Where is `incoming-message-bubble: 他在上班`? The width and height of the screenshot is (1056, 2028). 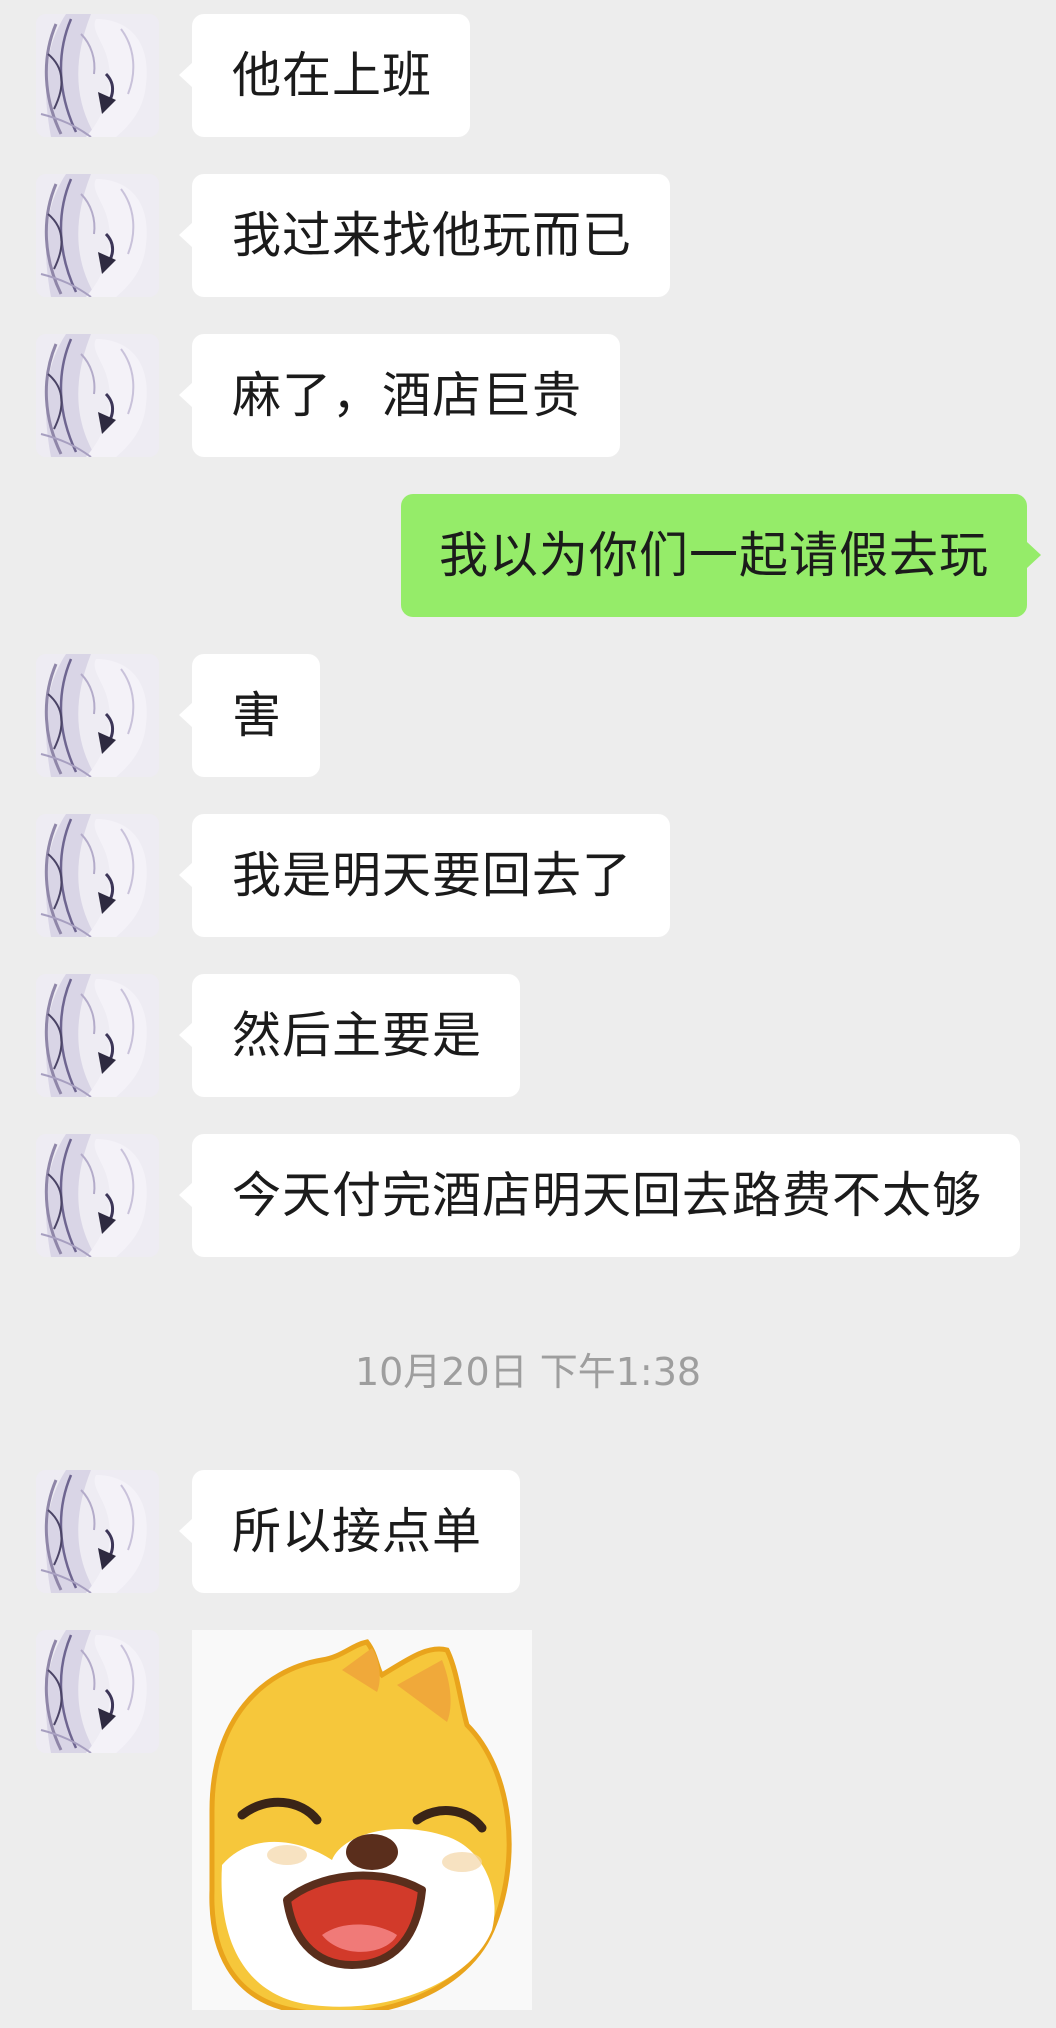 incoming-message-bubble: 他在上班 is located at coordinates (324, 75).